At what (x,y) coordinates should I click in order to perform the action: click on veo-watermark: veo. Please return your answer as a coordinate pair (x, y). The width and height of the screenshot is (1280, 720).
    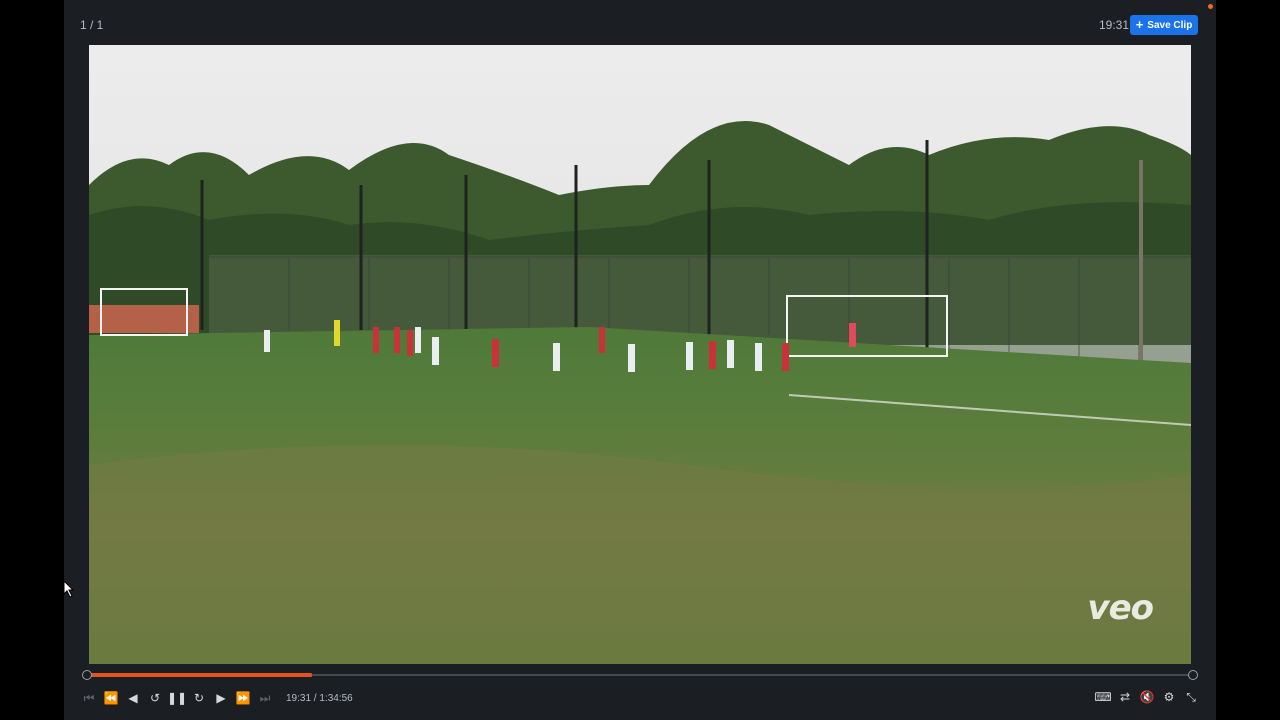
    Looking at the image, I should click on (1120, 608).